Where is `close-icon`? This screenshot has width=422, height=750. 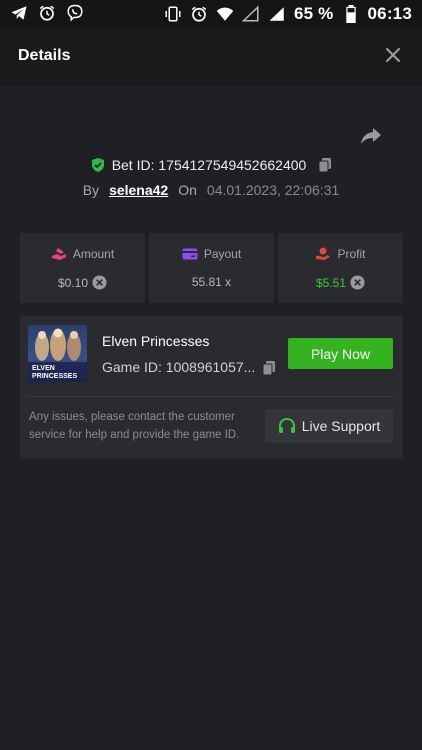
close-icon is located at coordinates (393, 55).